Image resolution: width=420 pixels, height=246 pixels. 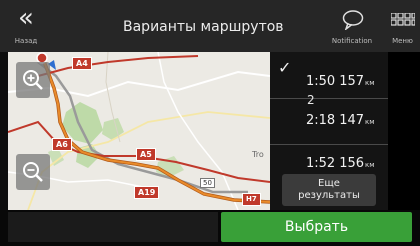 I want to click on route-distance: 157, so click(x=352, y=81).